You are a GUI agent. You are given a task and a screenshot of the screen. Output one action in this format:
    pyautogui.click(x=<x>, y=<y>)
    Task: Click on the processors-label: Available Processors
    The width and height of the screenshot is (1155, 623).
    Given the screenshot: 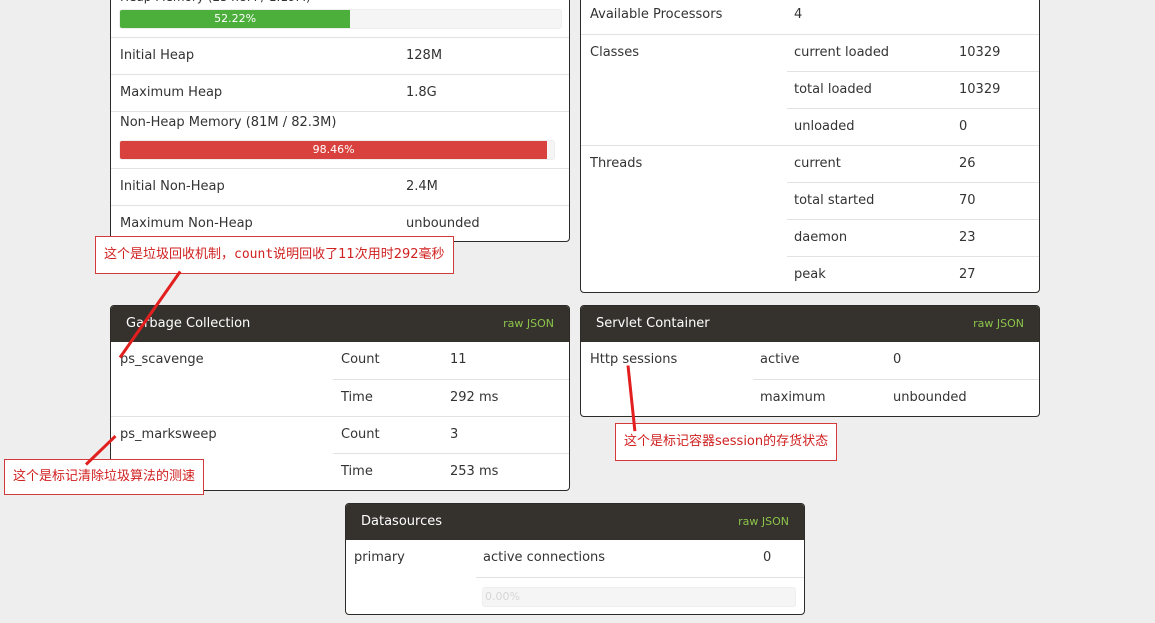 What is the action you would take?
    pyautogui.click(x=656, y=14)
    